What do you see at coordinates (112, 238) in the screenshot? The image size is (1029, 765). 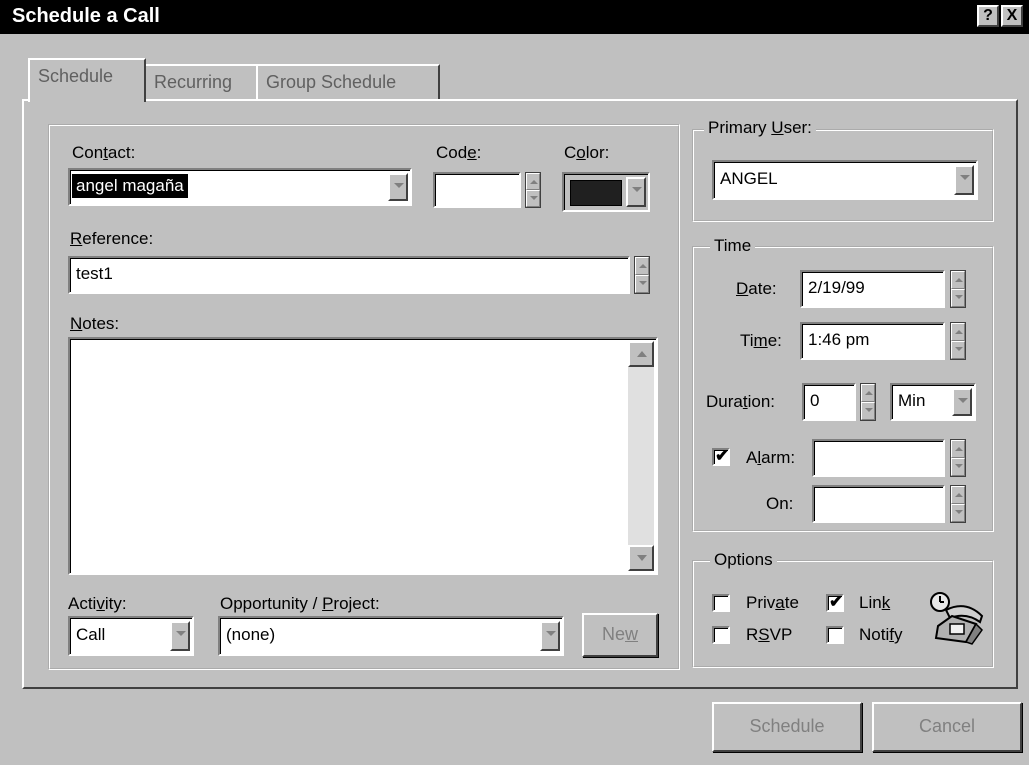 I see `reference-label: Reference:` at bounding box center [112, 238].